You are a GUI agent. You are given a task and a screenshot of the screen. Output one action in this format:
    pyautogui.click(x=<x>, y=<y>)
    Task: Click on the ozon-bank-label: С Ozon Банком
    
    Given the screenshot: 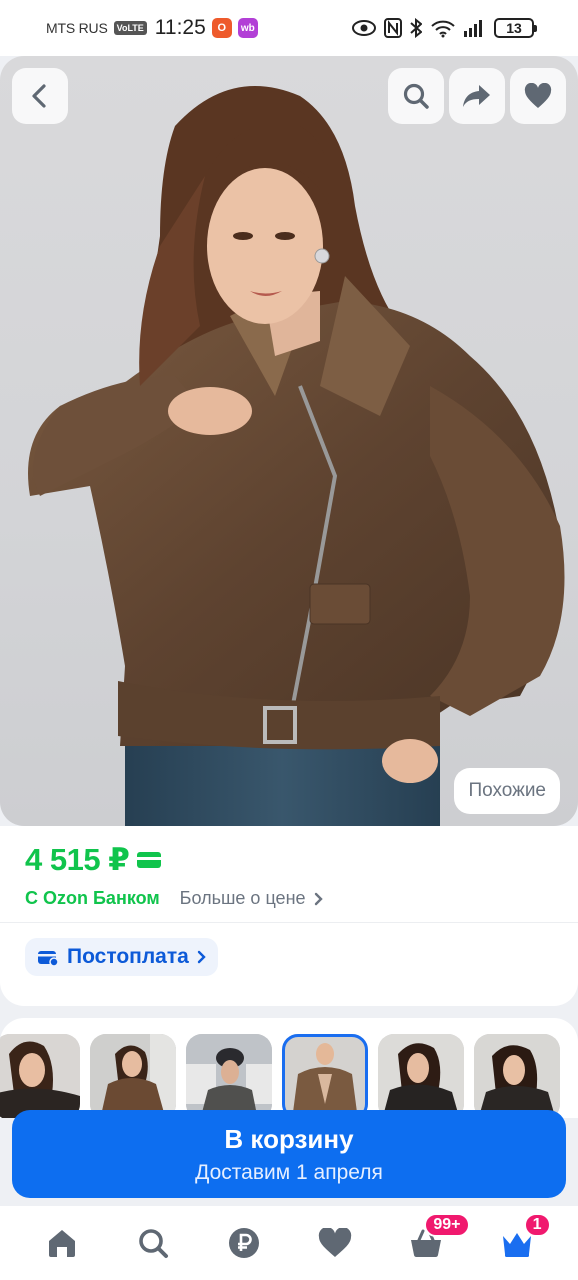 What is the action you would take?
    pyautogui.click(x=92, y=898)
    